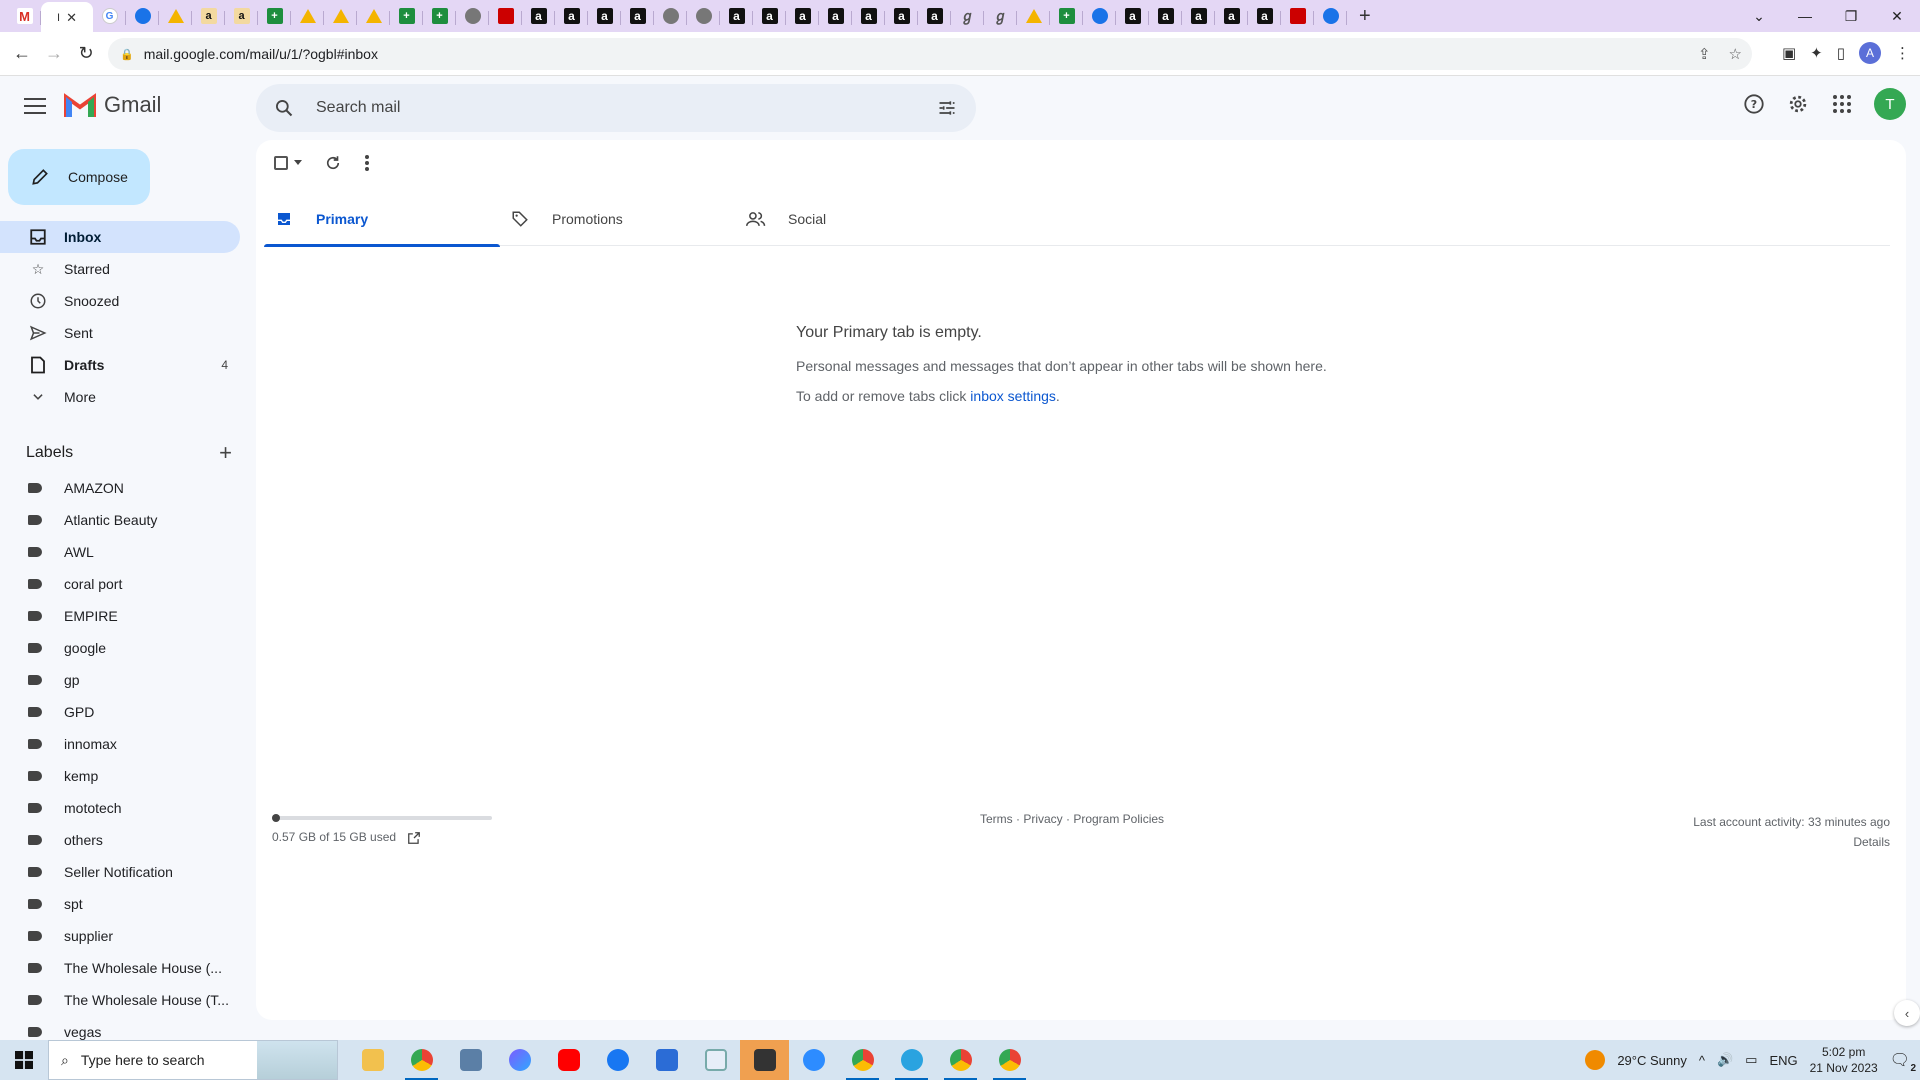 The height and width of the screenshot is (1080, 1920). What do you see at coordinates (1652, 1060) in the screenshot?
I see `weather-text: 29°C Sunny` at bounding box center [1652, 1060].